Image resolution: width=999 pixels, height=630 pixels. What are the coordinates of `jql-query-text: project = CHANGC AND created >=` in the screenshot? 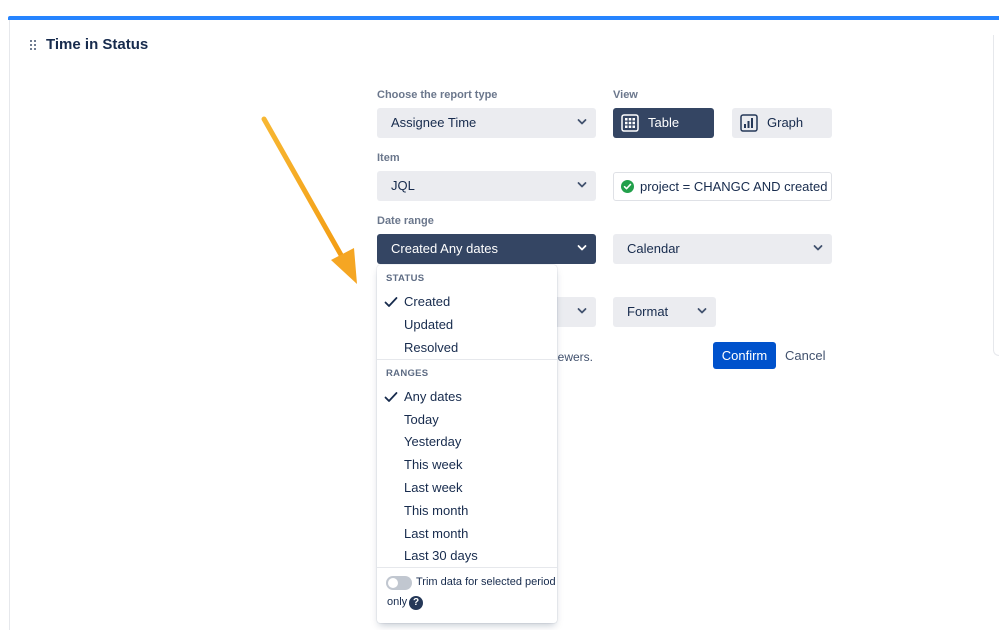 It's located at (736, 186).